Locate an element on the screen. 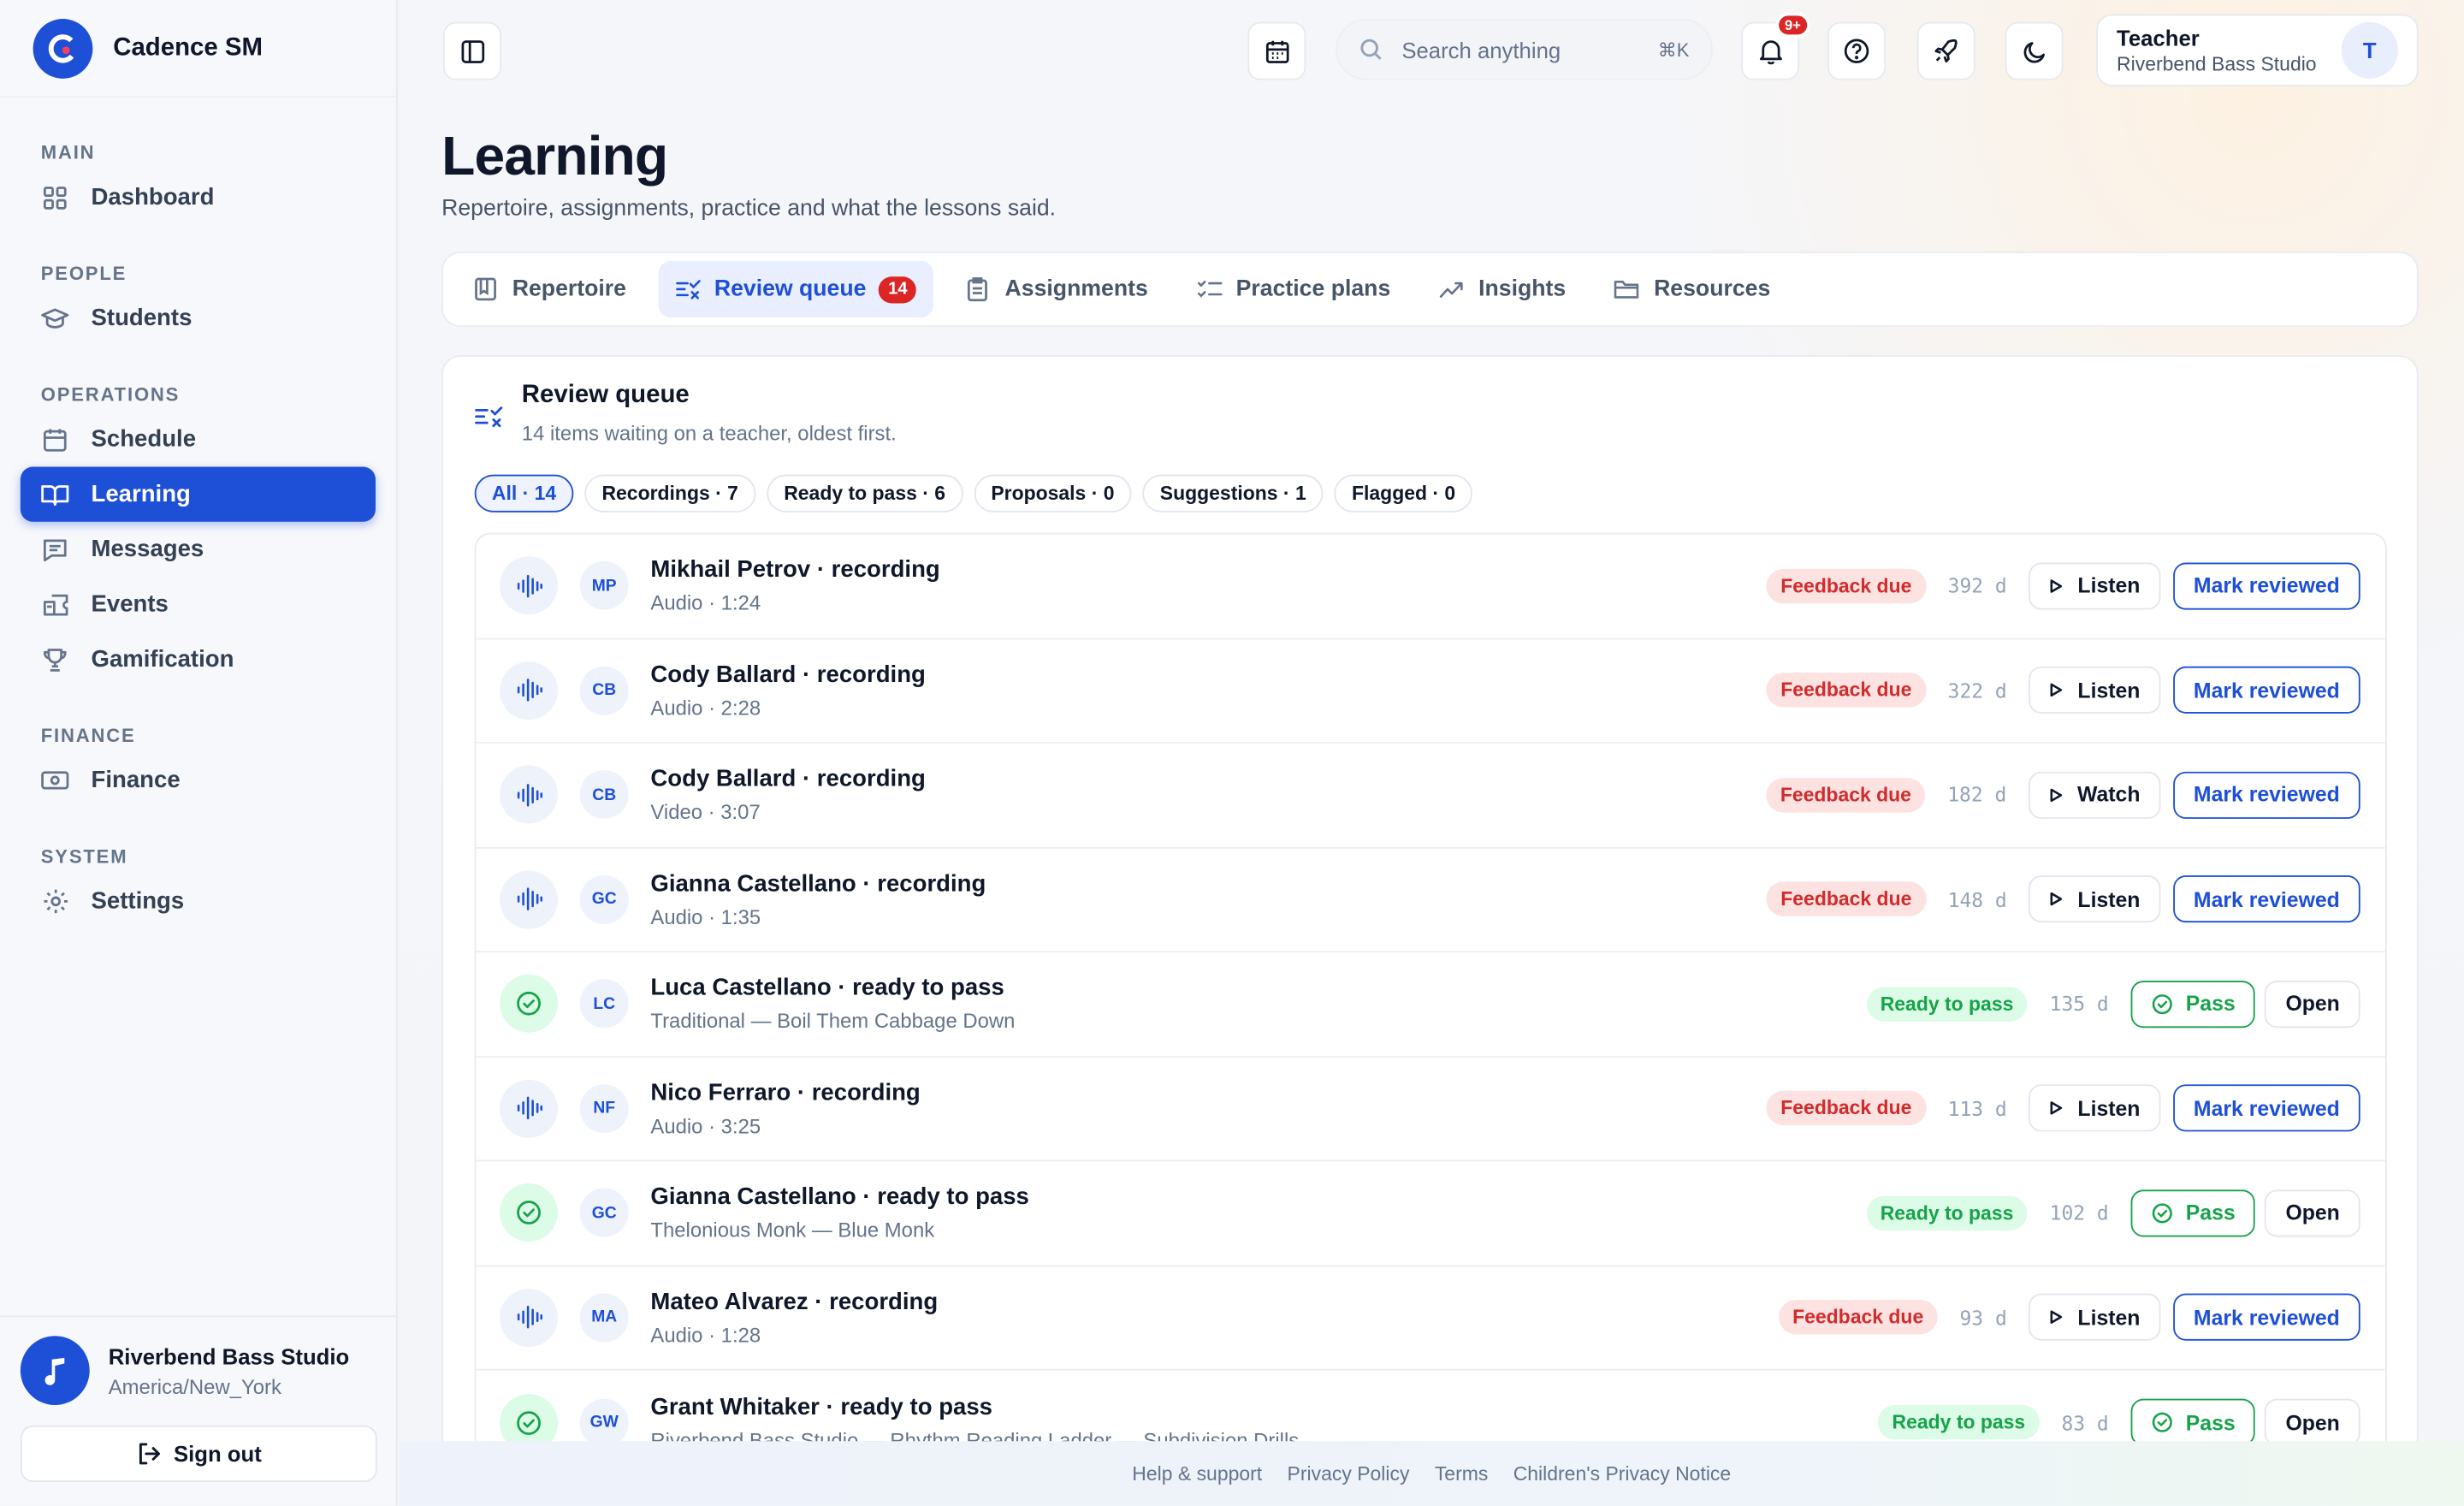 Image resolution: width=2464 pixels, height=1506 pixels. nav-section-people: PEOPLE is located at coordinates (83, 274).